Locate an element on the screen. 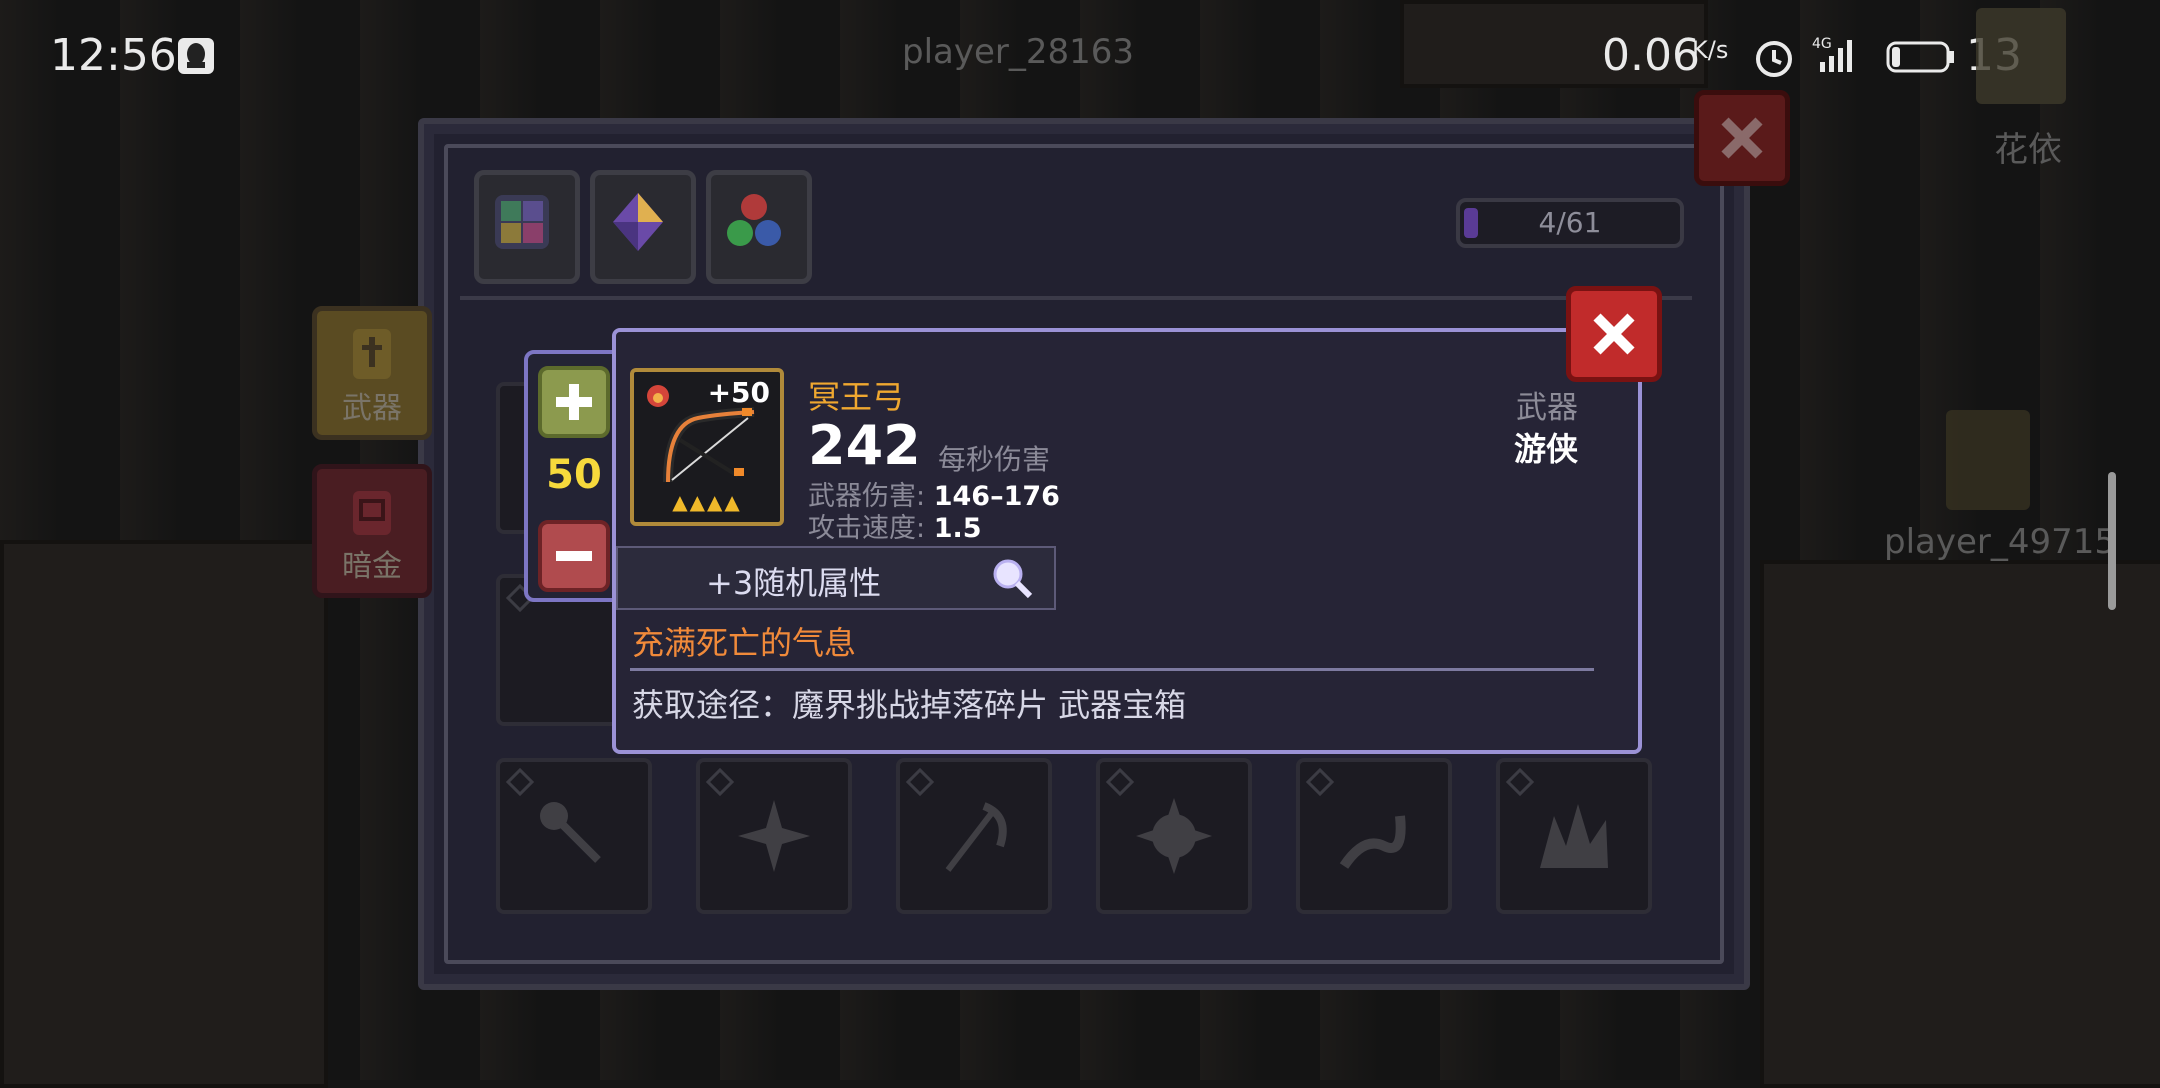 Image resolution: width=2160 pixels, height=1088 pixels. upgrade-minus-button is located at coordinates (574, 556).